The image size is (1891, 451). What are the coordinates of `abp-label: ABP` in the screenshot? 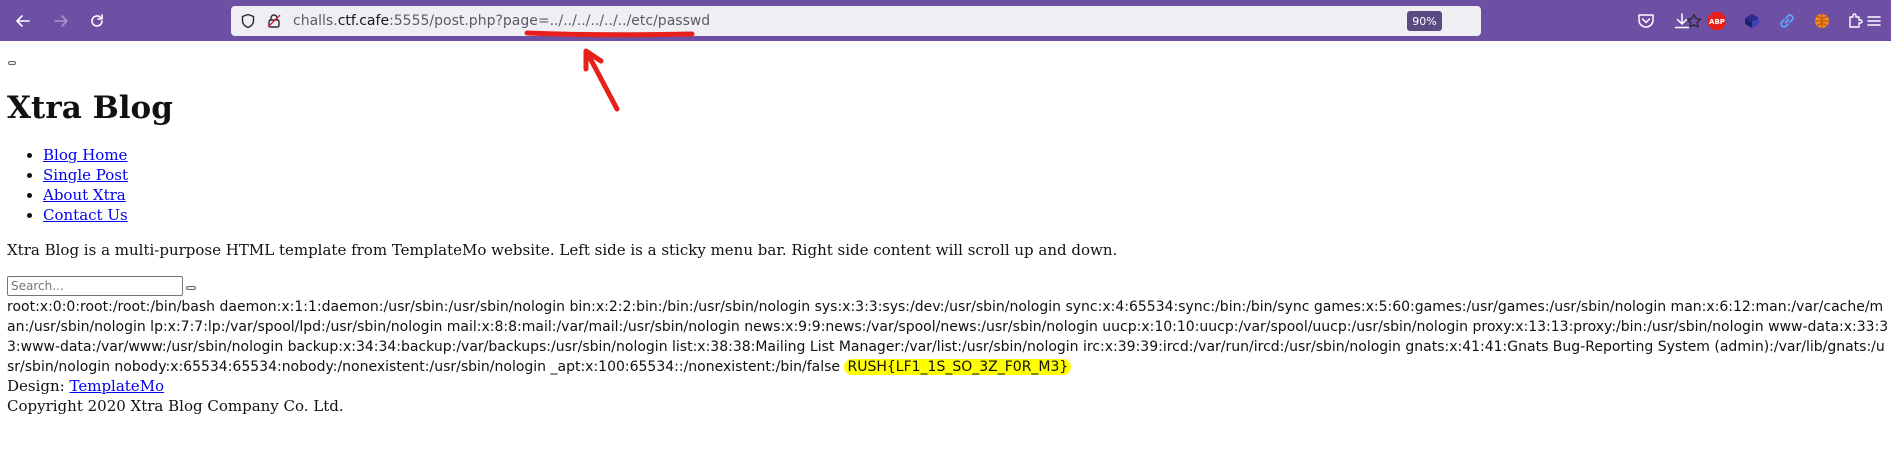 It's located at (1717, 22).